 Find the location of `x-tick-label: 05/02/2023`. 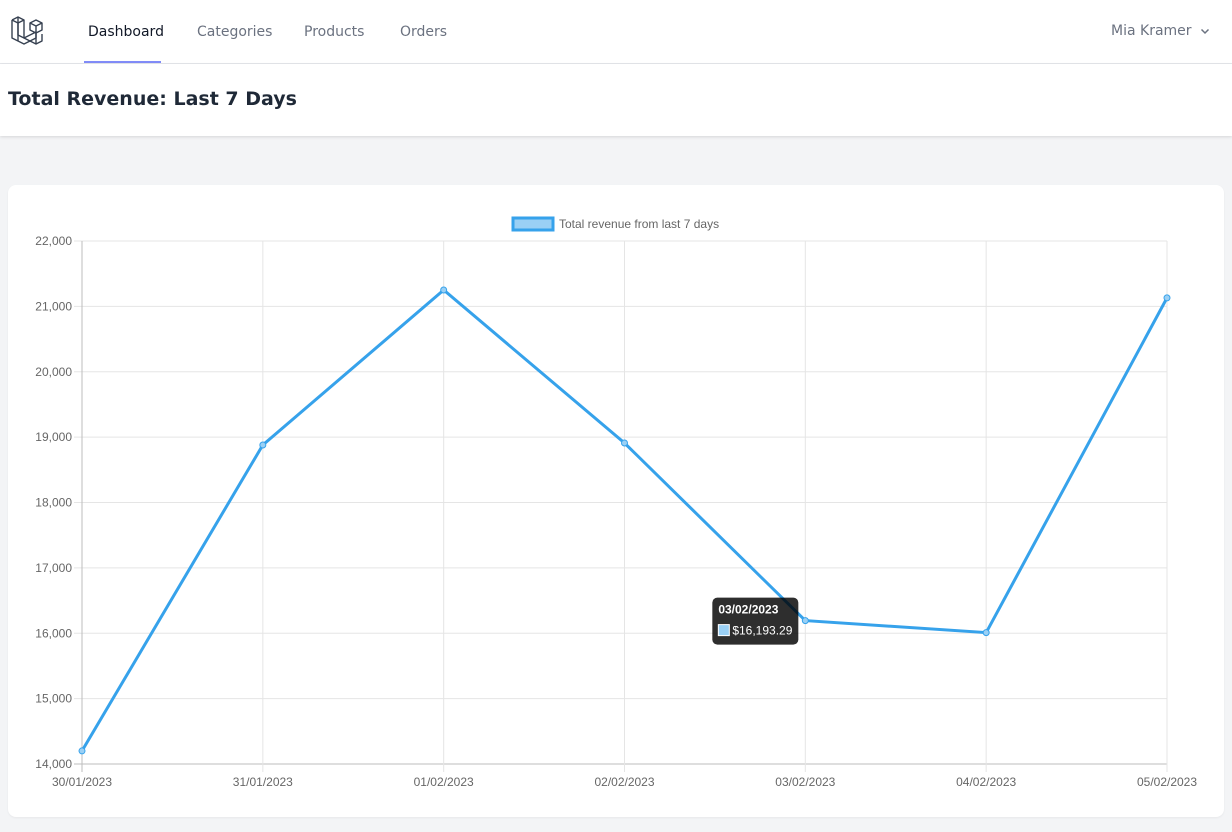

x-tick-label: 05/02/2023 is located at coordinates (1167, 782).